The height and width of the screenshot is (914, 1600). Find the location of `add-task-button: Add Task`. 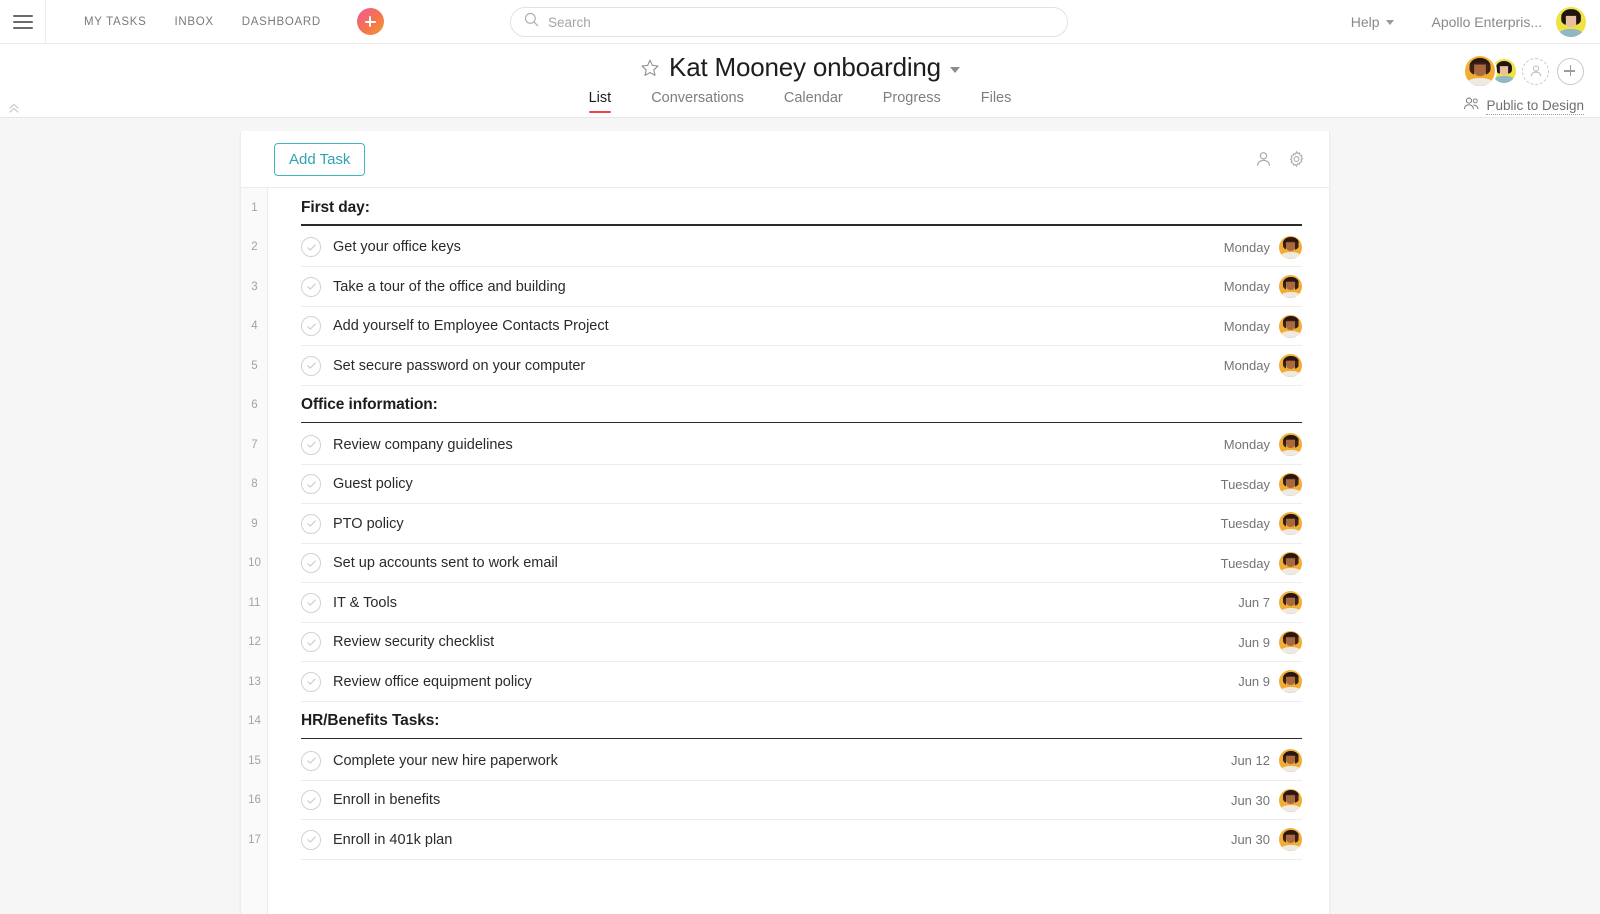

add-task-button: Add Task is located at coordinates (320, 159).